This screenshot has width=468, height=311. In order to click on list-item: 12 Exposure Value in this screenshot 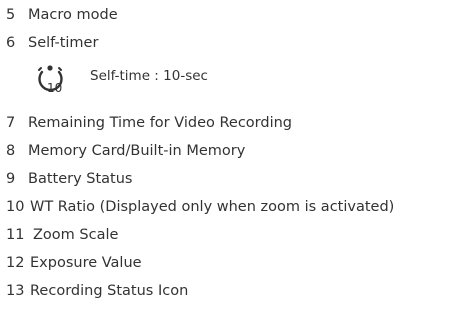, I will do `click(74, 263)`.